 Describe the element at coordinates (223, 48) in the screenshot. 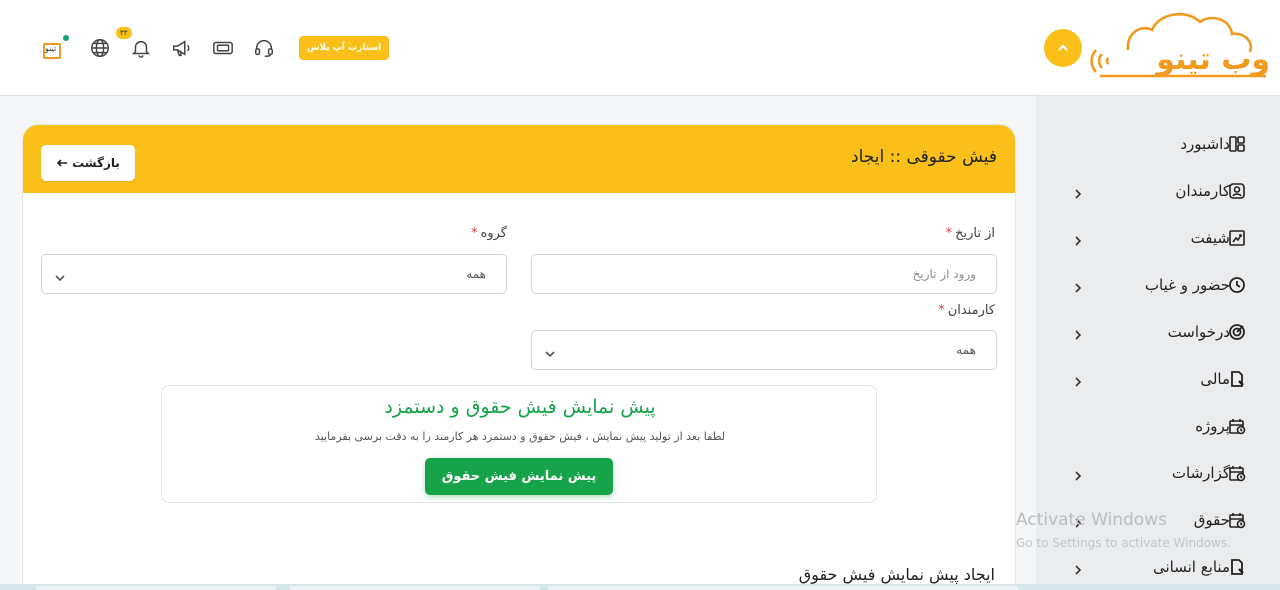

I see `ticket-icon` at that location.